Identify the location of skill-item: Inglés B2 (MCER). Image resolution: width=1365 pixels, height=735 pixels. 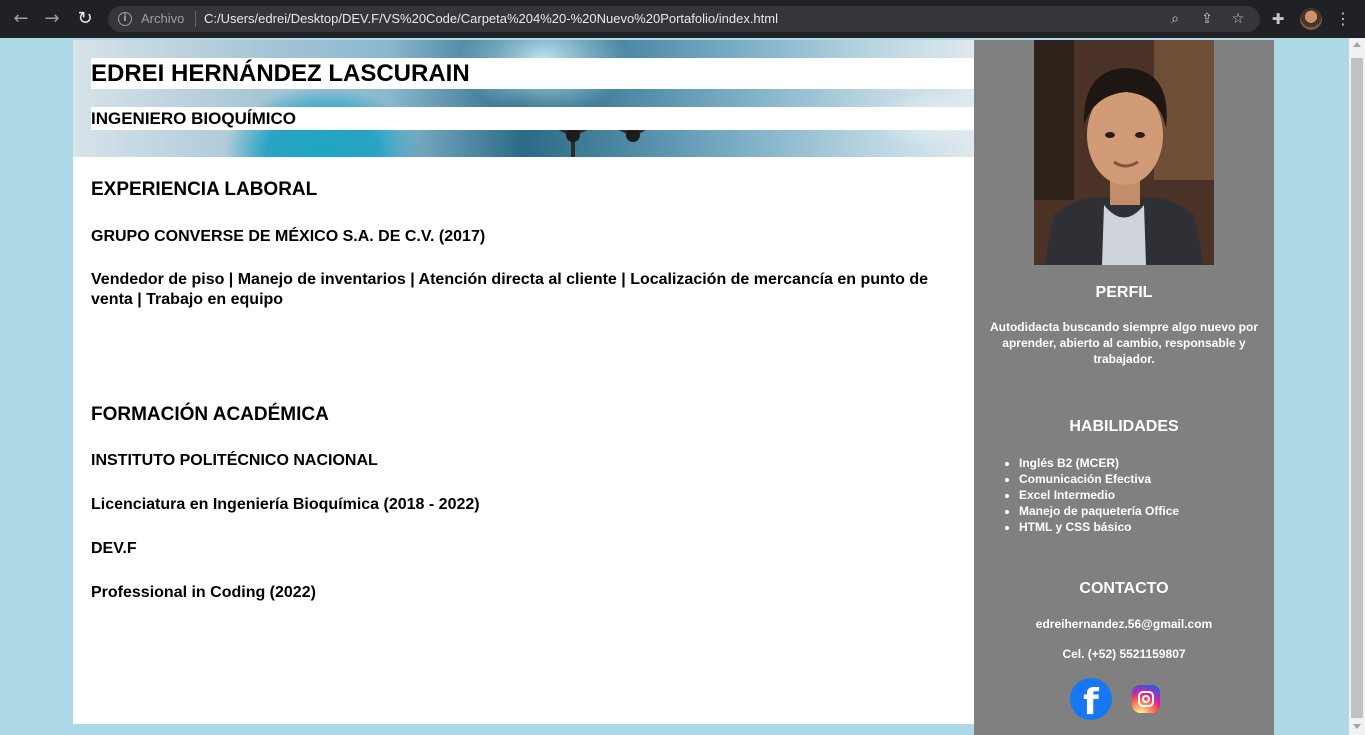
(1139, 463).